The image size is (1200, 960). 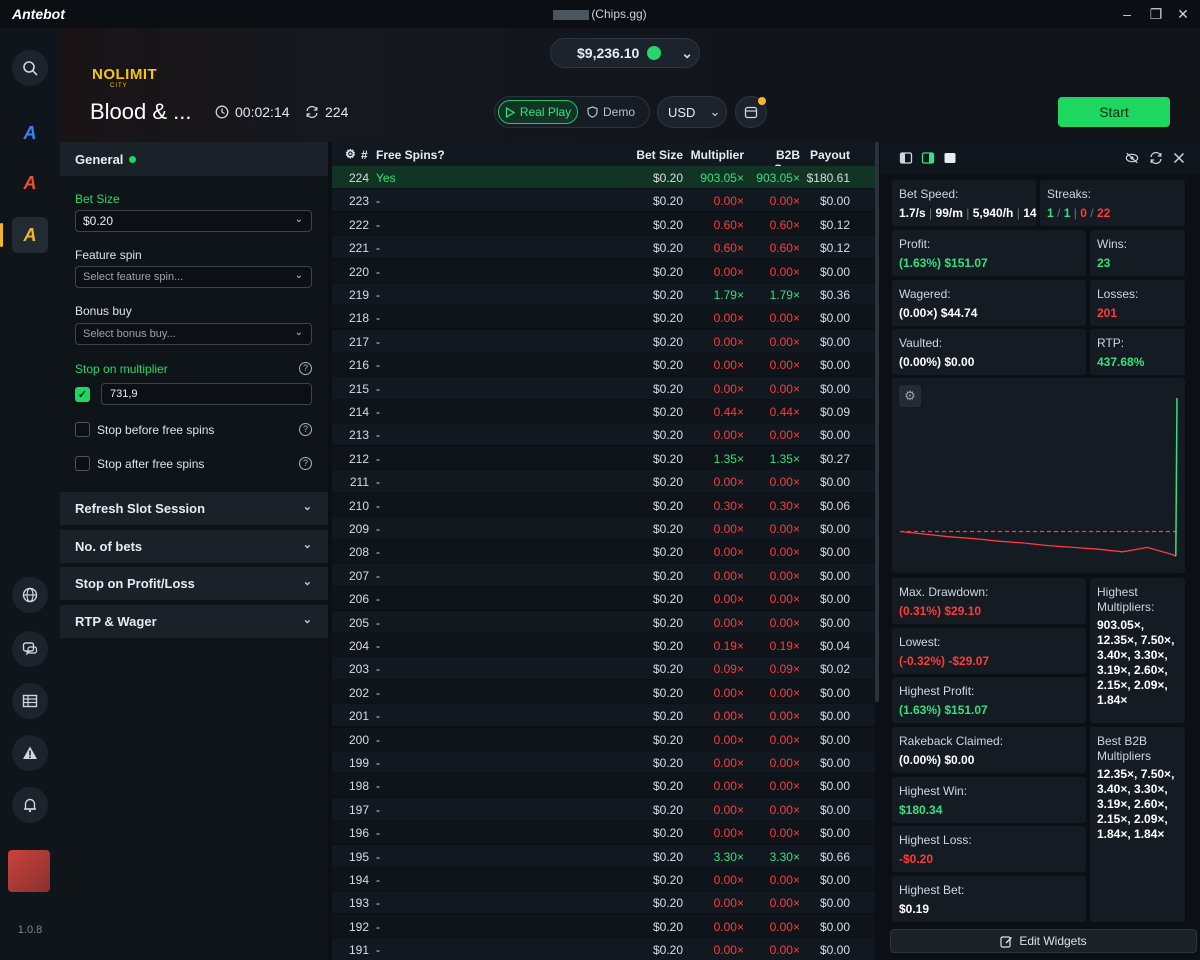 What do you see at coordinates (1043, 941) in the screenshot?
I see `edit-widgets-button: Edit Widgets` at bounding box center [1043, 941].